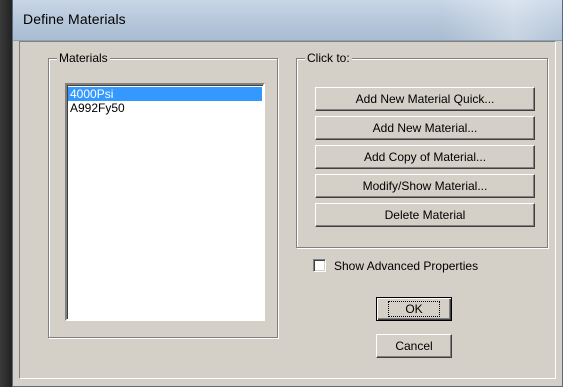 The width and height of the screenshot is (563, 387). Describe the element at coordinates (502, 20) in the screenshot. I see `title-bar-highlight` at that location.